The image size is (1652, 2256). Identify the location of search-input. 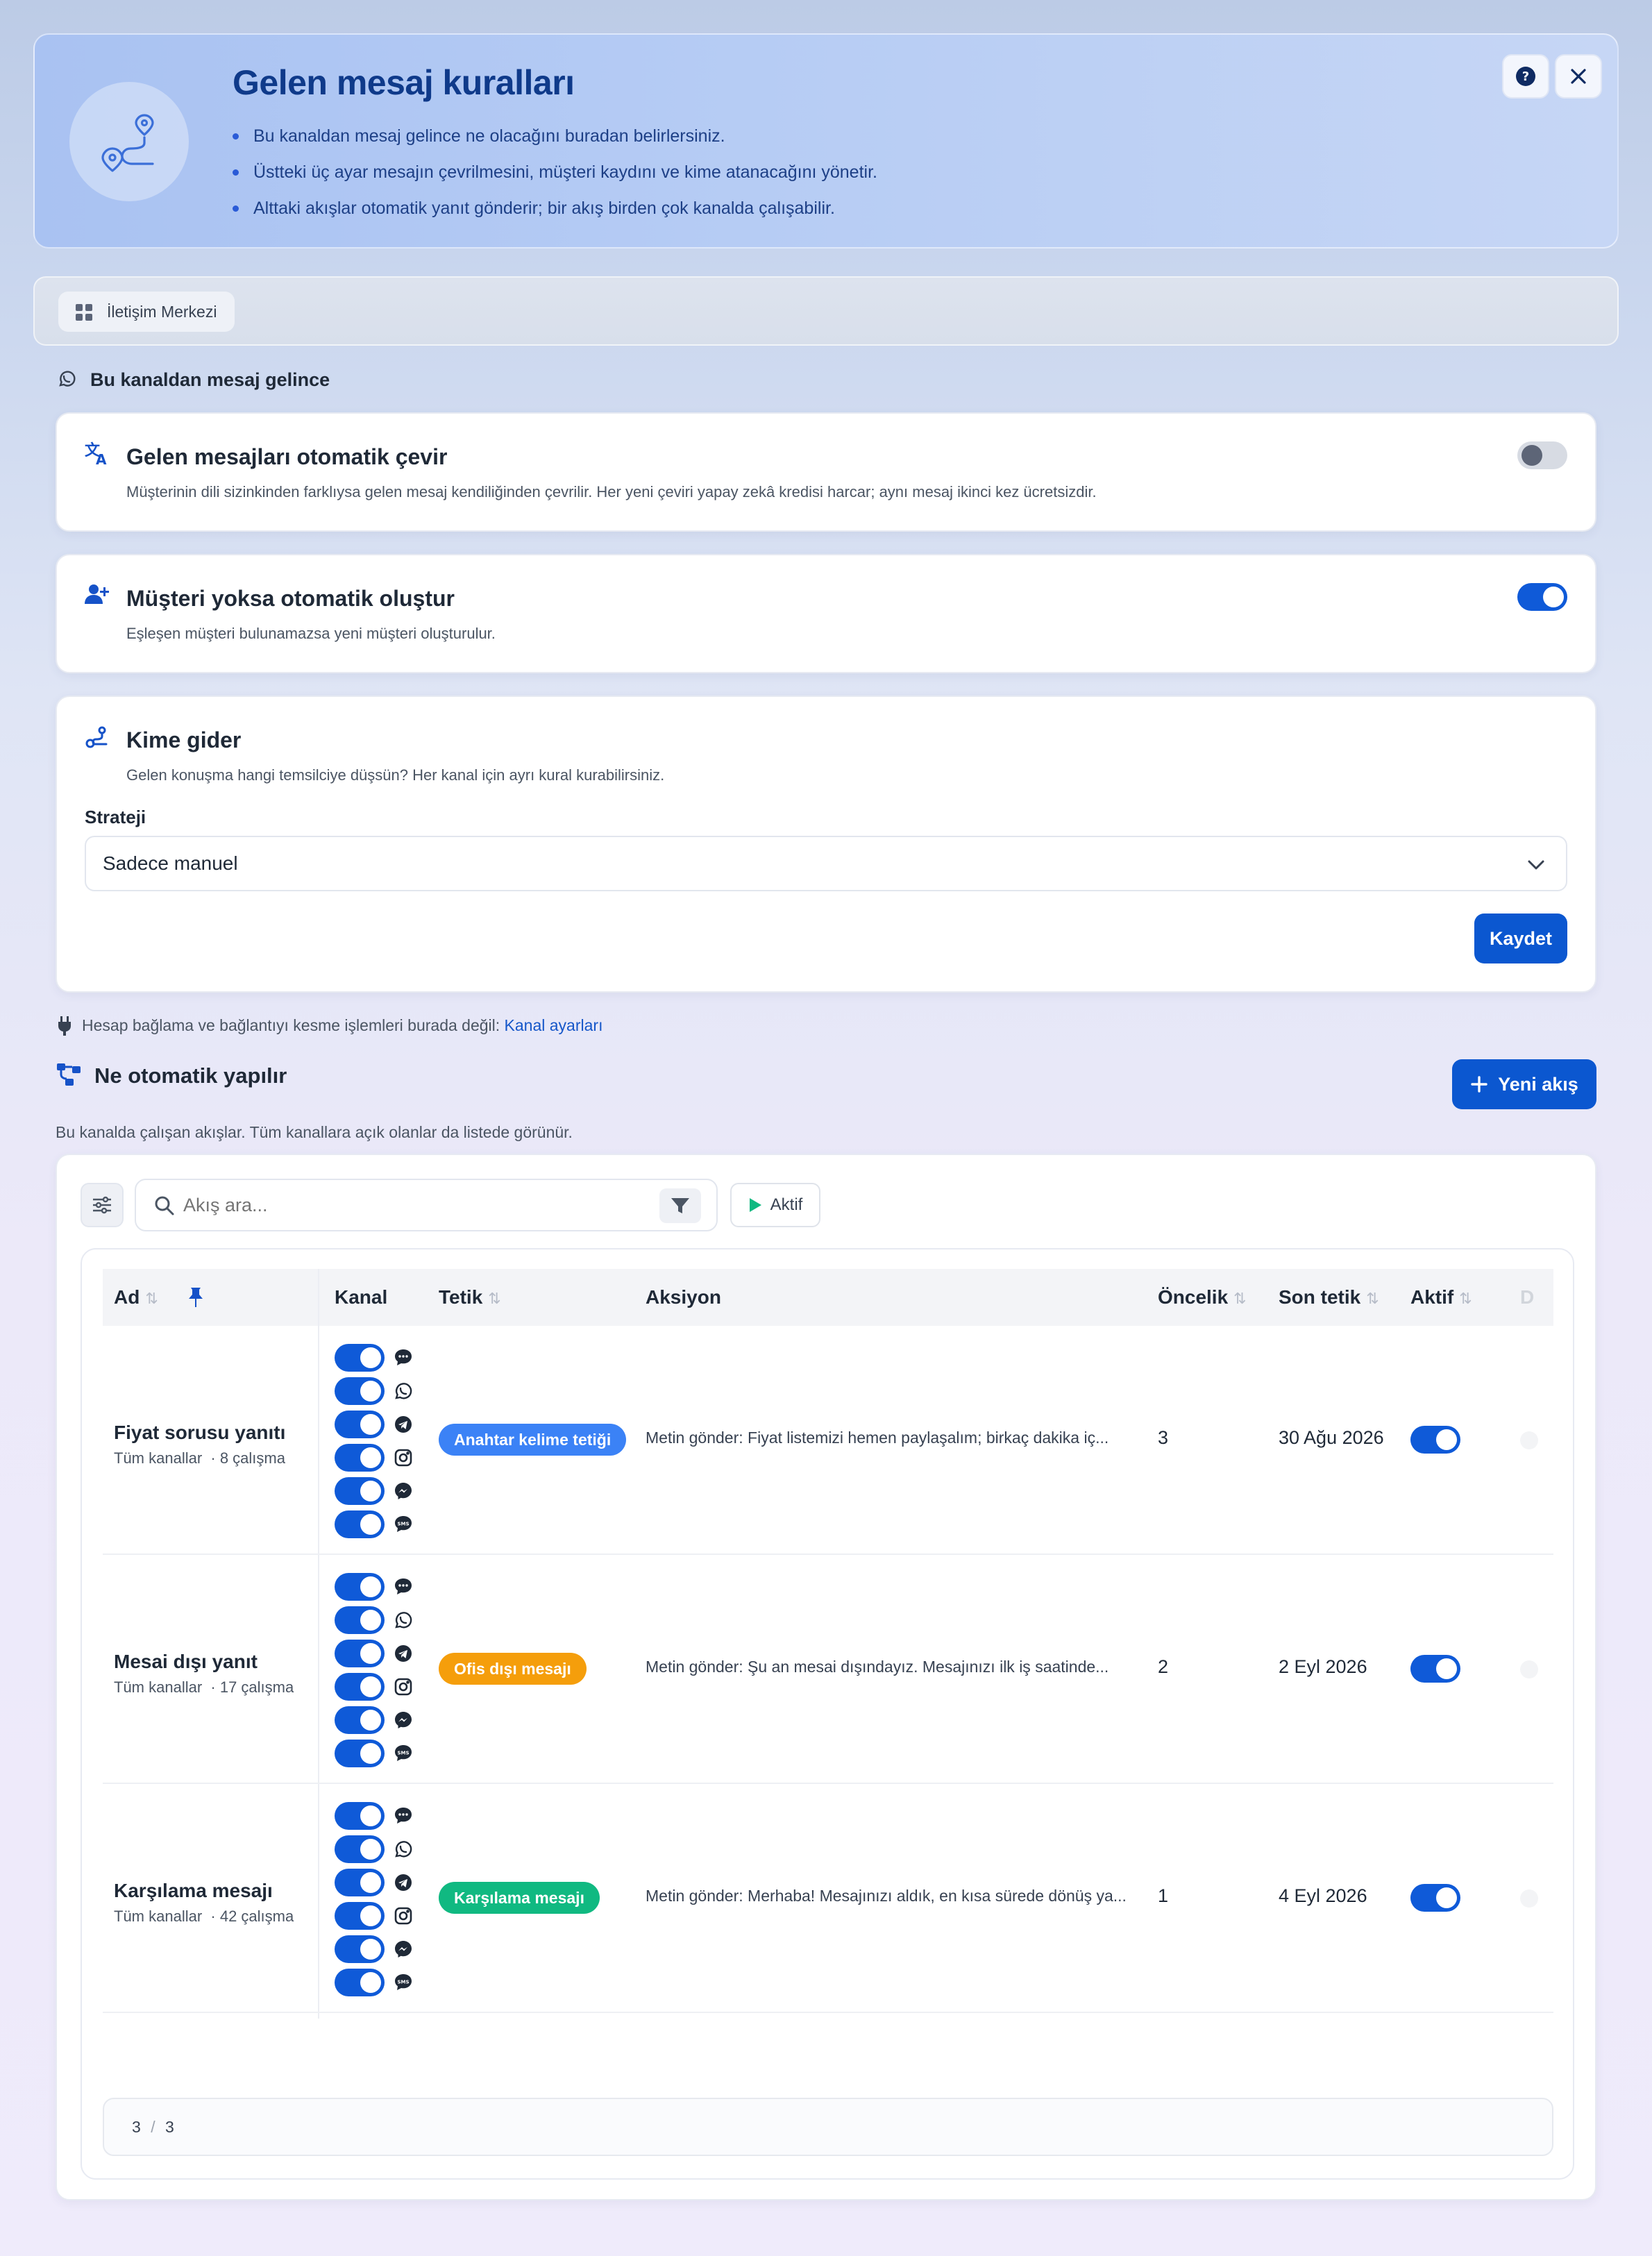
(419, 1205).